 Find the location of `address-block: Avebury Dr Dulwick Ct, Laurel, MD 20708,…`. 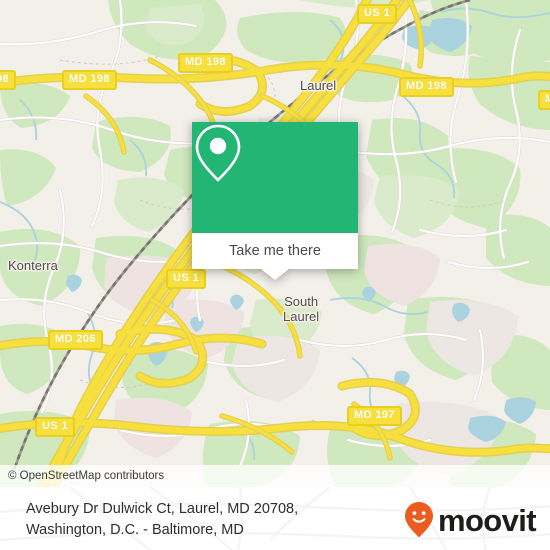

address-block: Avebury Dr Dulwick Ct, Laurel, MD 20708,… is located at coordinates (201, 520).